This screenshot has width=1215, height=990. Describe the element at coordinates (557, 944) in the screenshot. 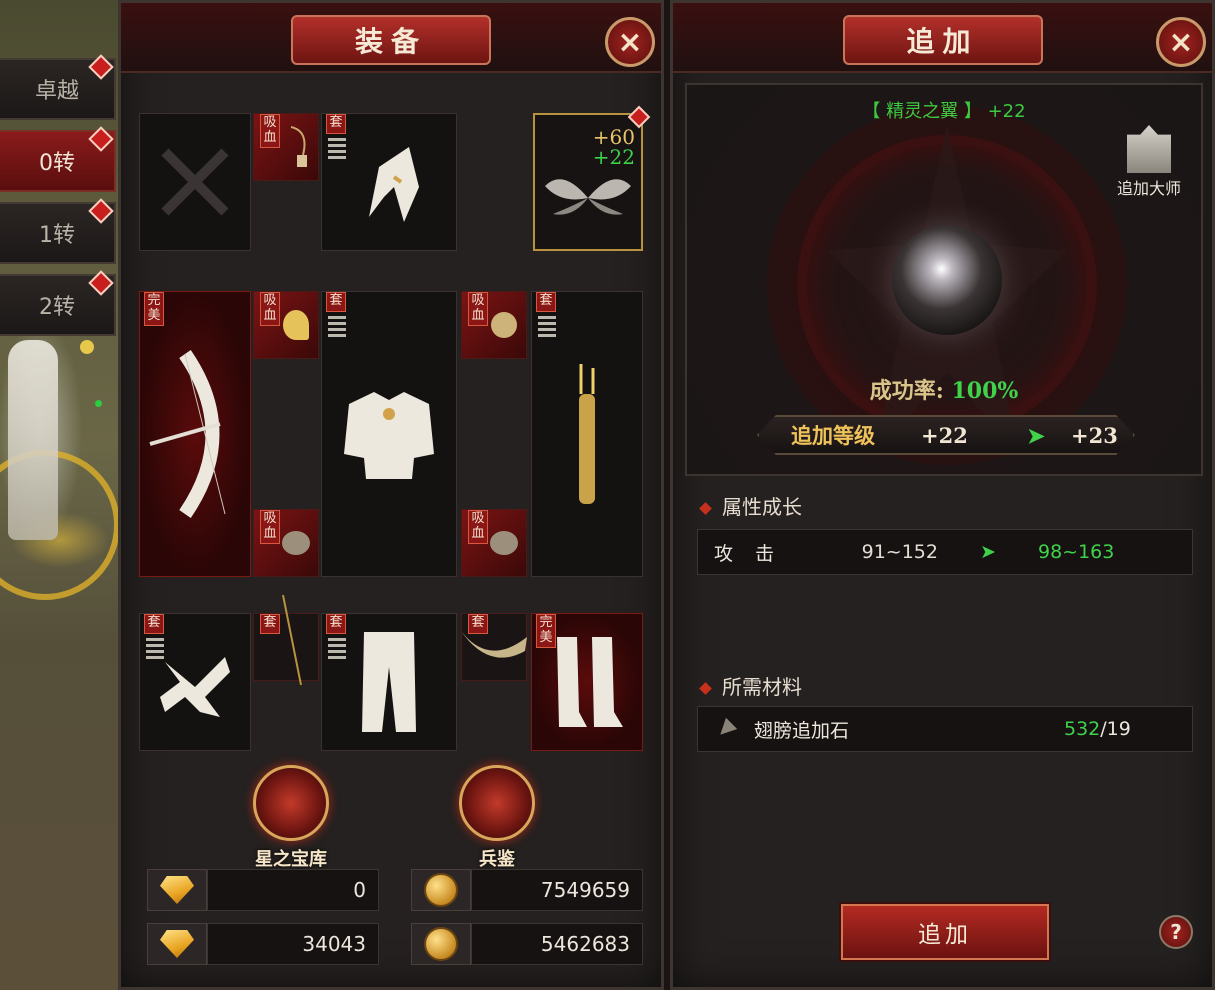

I see `bound-coin-amount: 5462683` at that location.